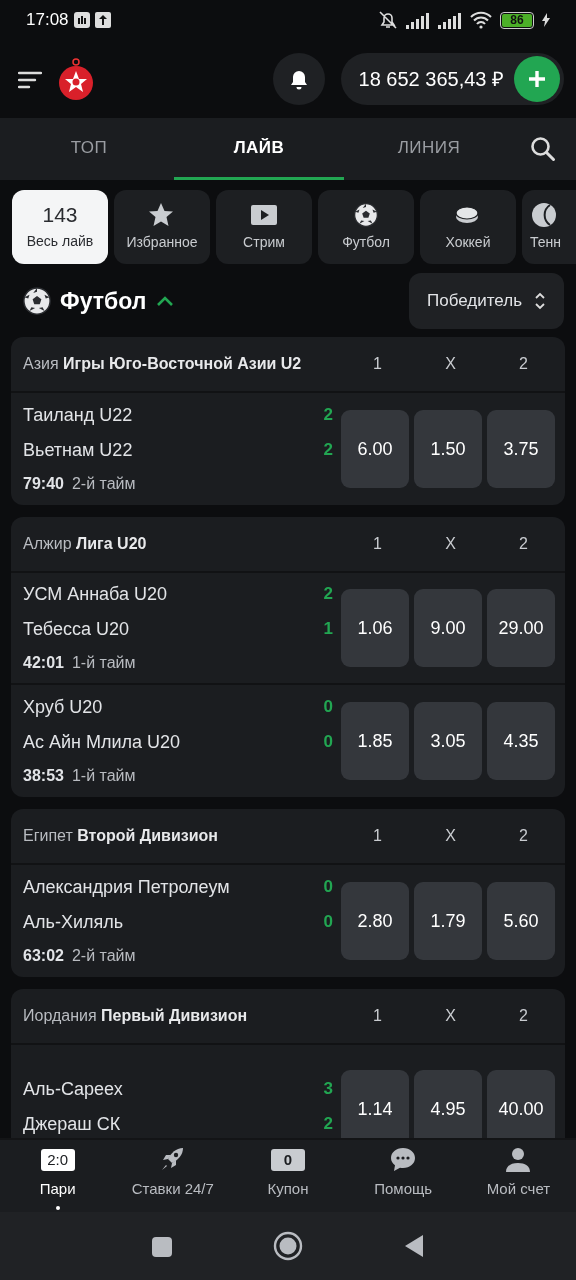  What do you see at coordinates (448, 921) in the screenshot?
I see `odds-button: 1.79` at bounding box center [448, 921].